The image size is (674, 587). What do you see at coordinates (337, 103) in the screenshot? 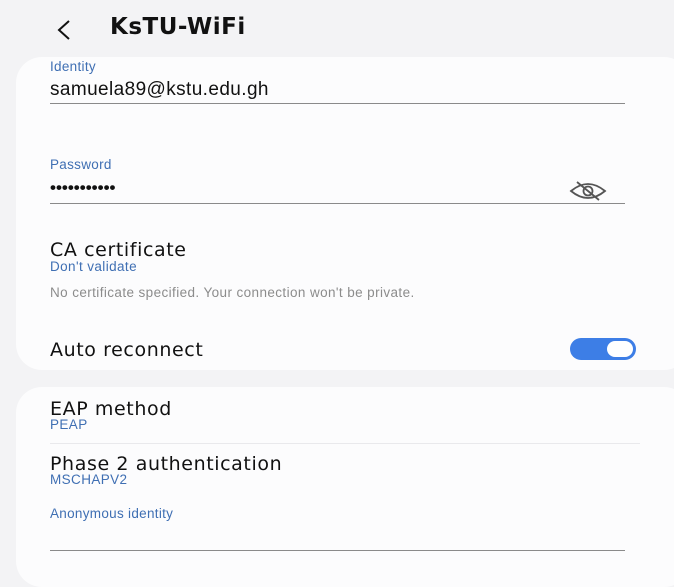
I see `identity-underline` at bounding box center [337, 103].